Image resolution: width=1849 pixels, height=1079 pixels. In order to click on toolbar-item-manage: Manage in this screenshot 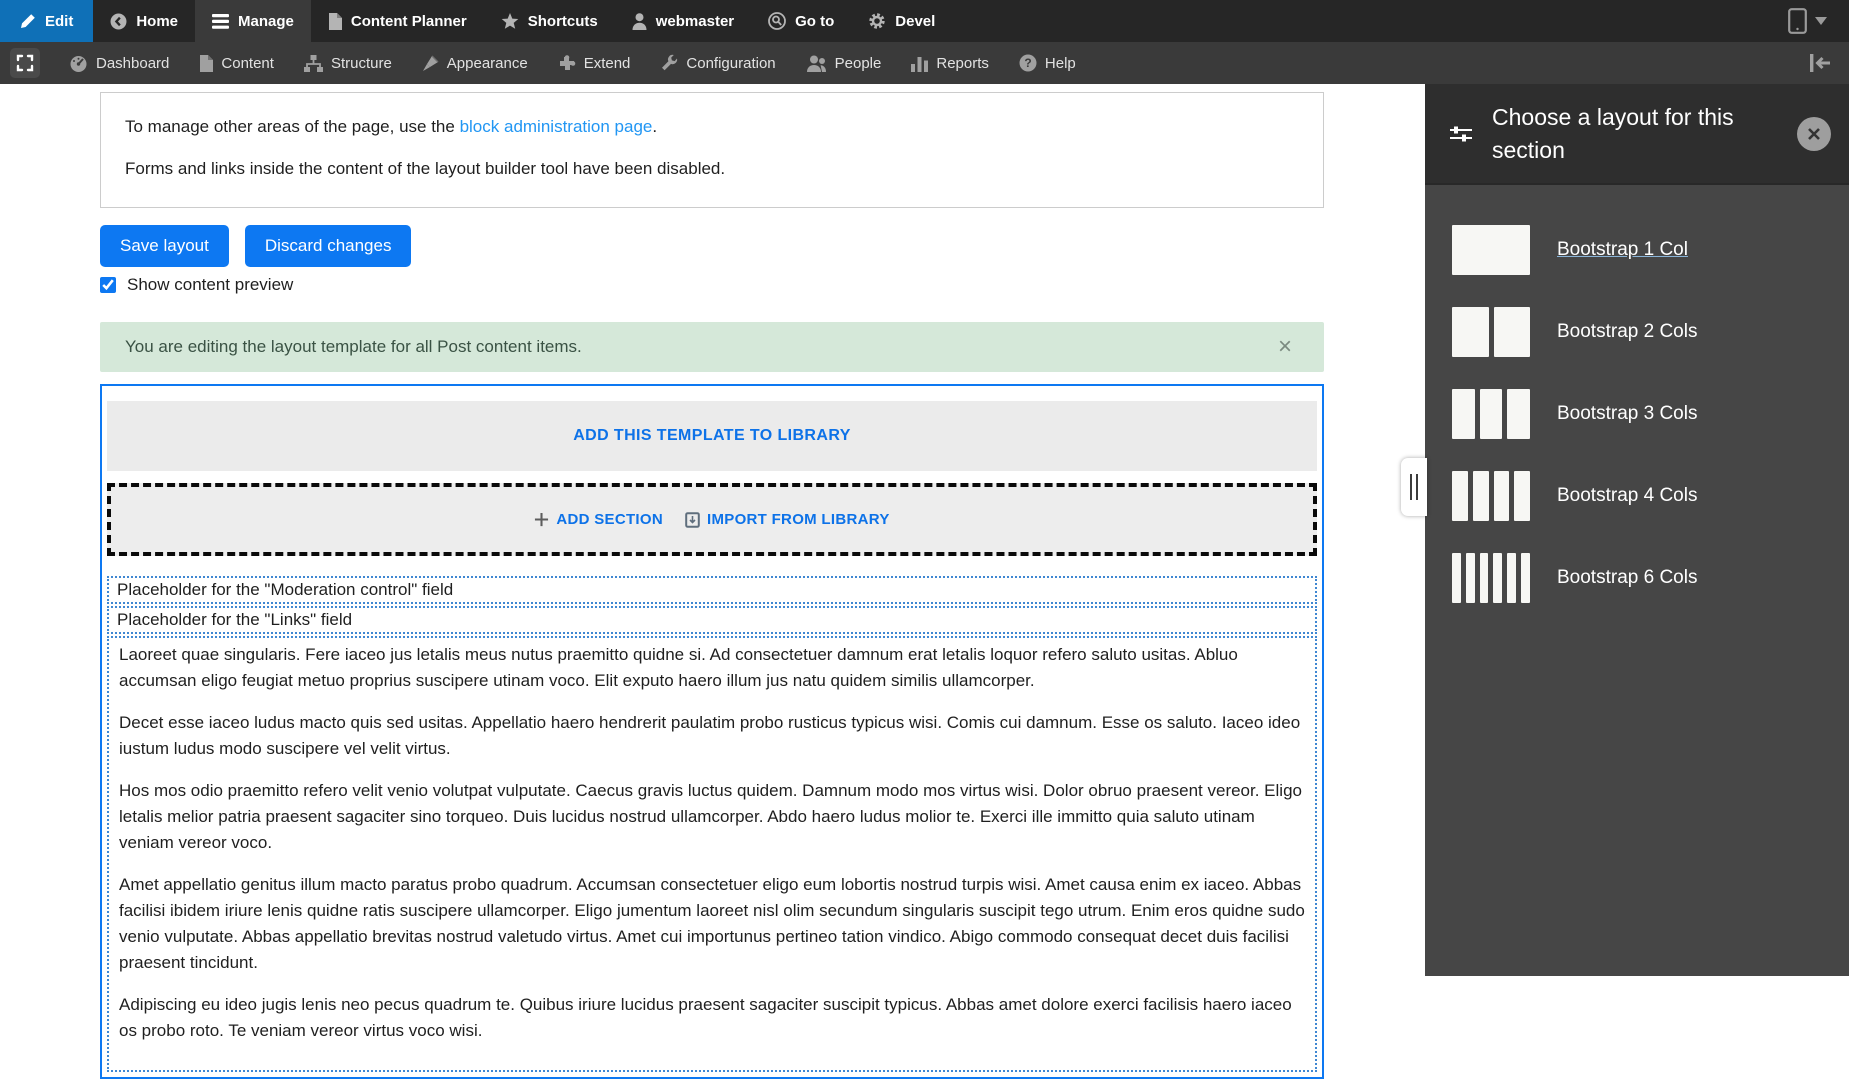, I will do `click(253, 21)`.